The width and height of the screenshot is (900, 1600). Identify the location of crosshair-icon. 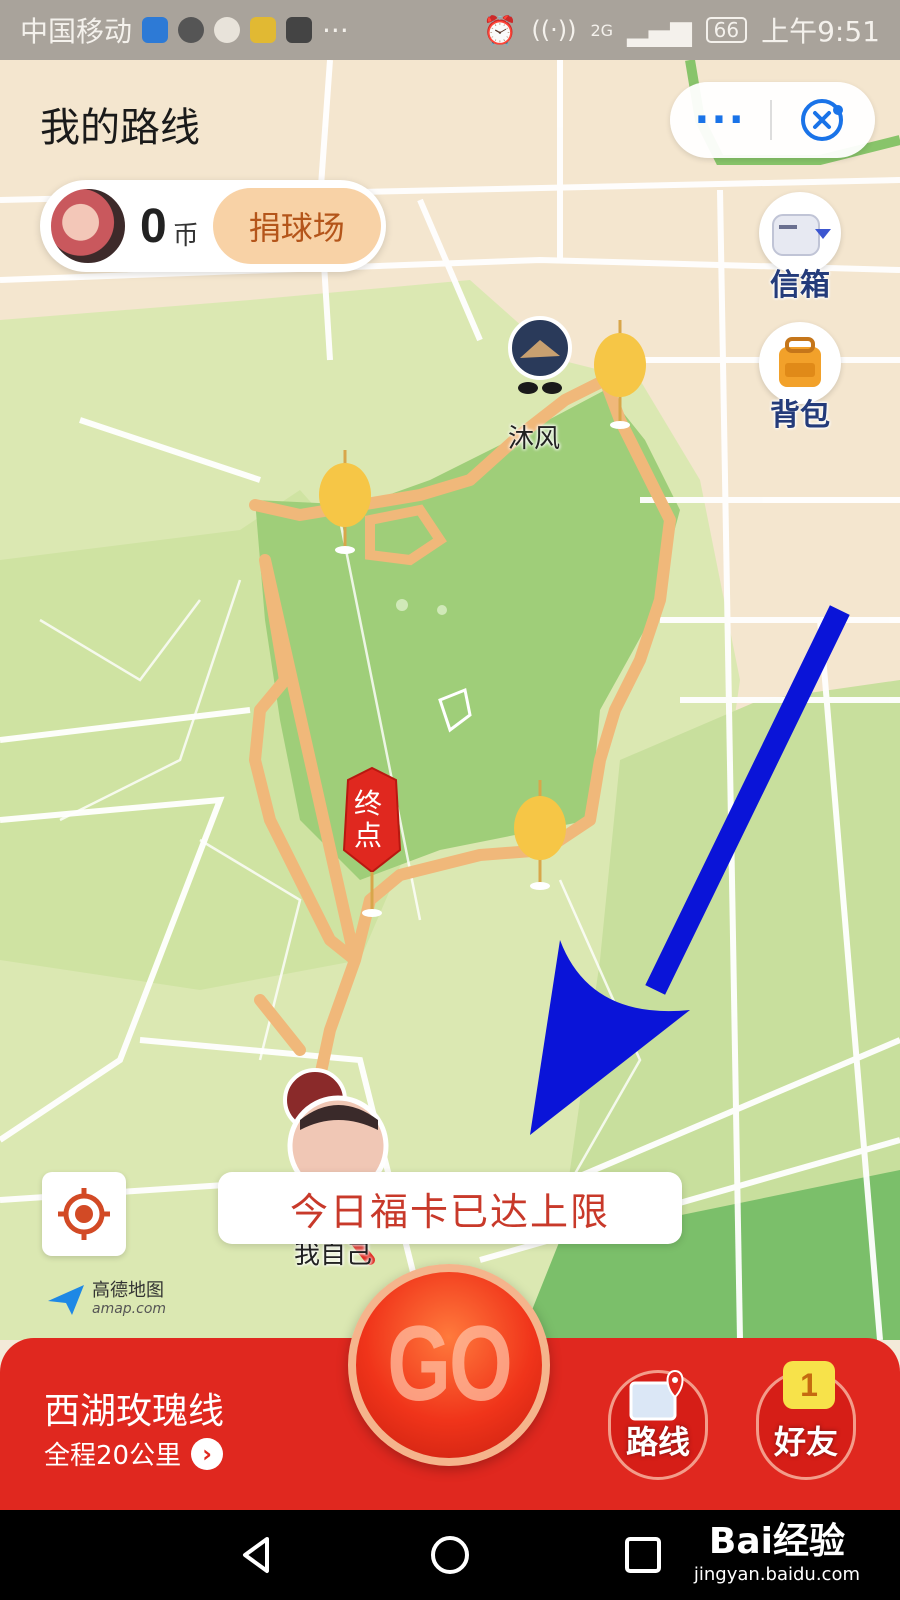
(84, 1214).